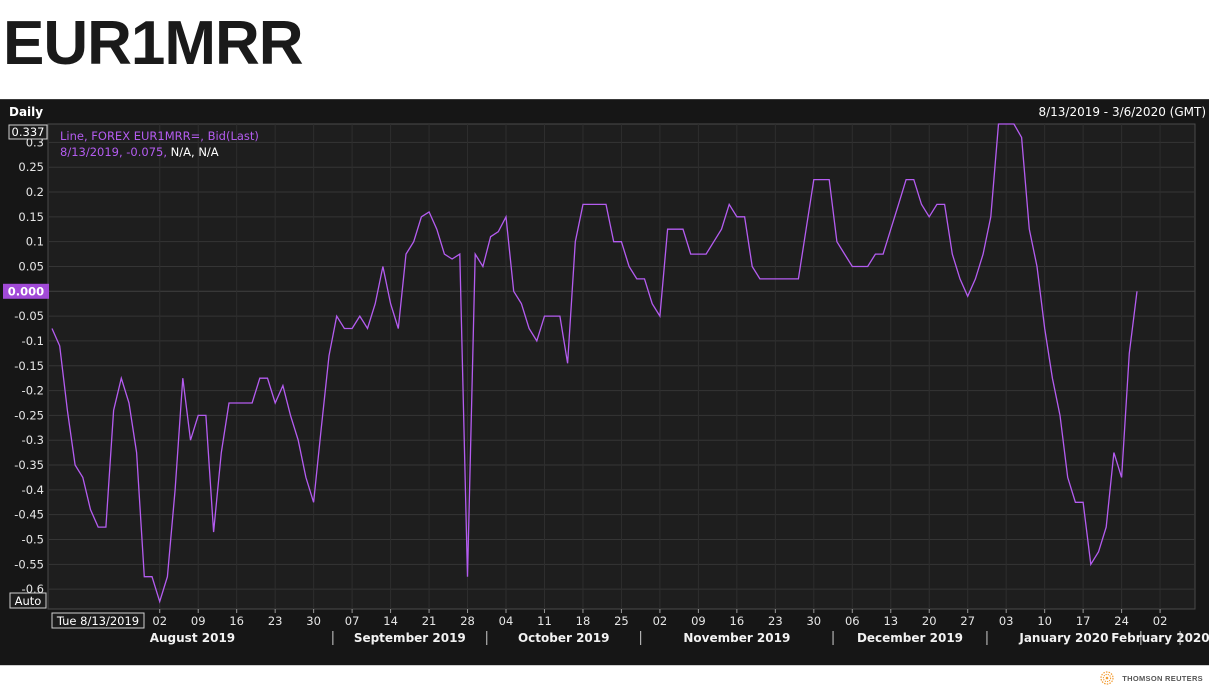  What do you see at coordinates (967, 621) in the screenshot?
I see `x-tick-label: 27` at bounding box center [967, 621].